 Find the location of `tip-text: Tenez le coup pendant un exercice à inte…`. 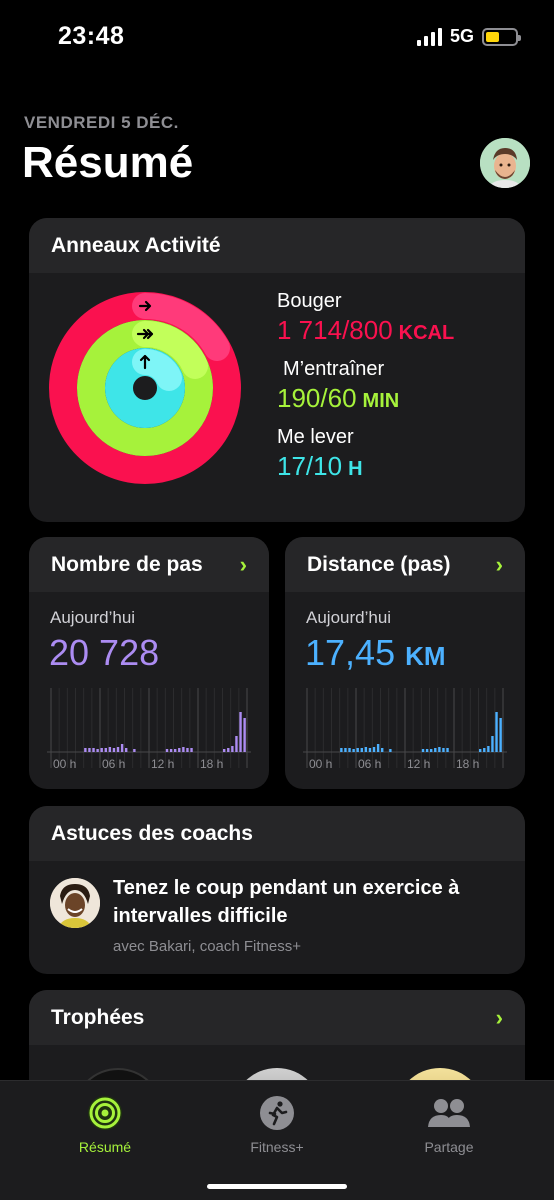

tip-text: Tenez le coup pendant un exercice à inte… is located at coordinates (286, 902).